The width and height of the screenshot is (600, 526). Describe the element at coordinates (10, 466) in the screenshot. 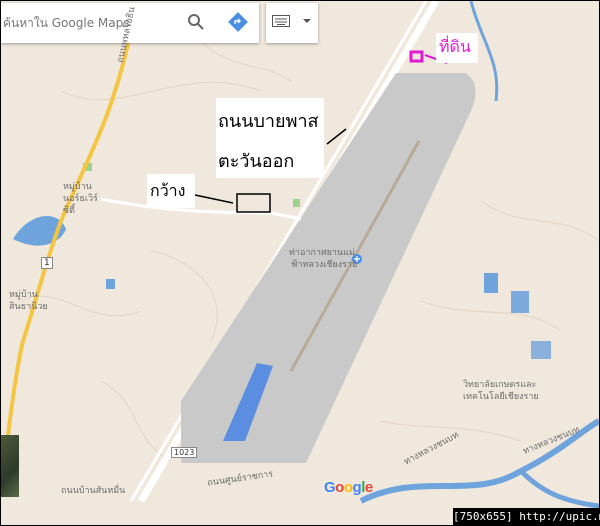

I see `satellite-toggle` at that location.